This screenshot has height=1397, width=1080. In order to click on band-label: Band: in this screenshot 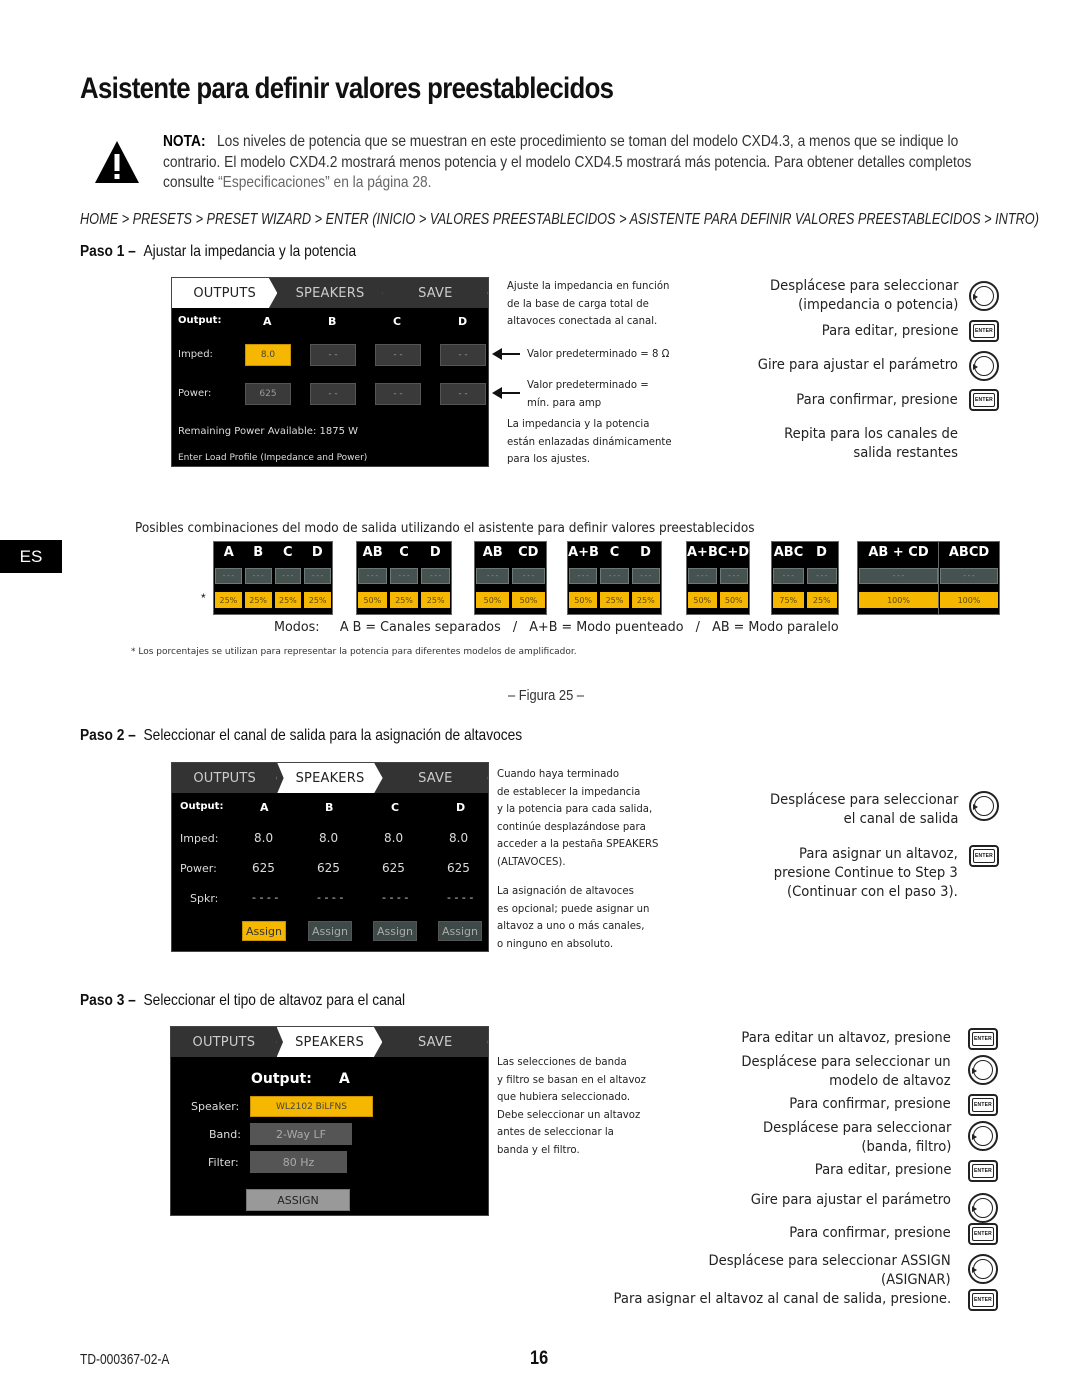, I will do `click(225, 1134)`.